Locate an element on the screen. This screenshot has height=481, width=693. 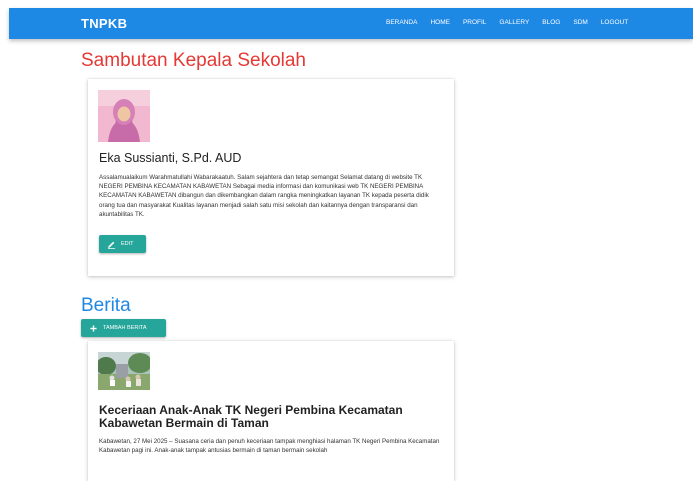
welcome-section-title: Sambutan Kepala Sekolah is located at coordinates (193, 60).